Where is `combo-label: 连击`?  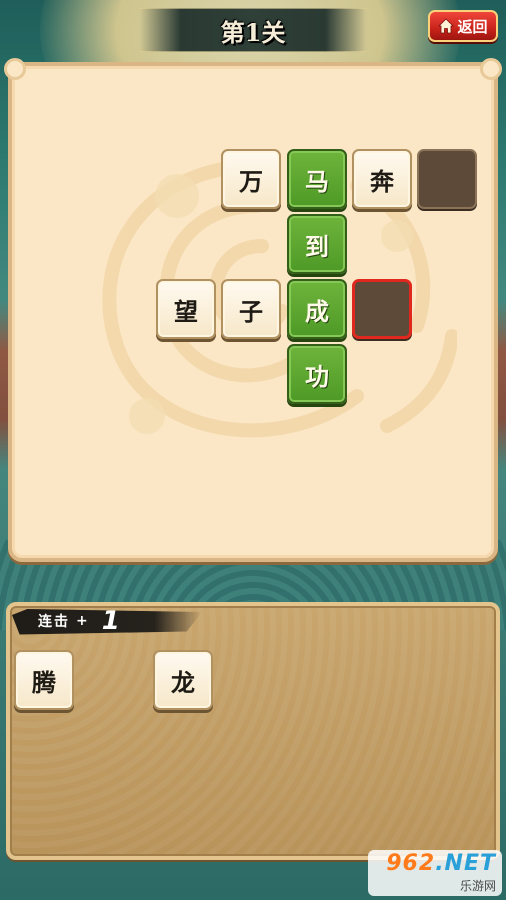
combo-label: 连击 is located at coordinates (54, 622).